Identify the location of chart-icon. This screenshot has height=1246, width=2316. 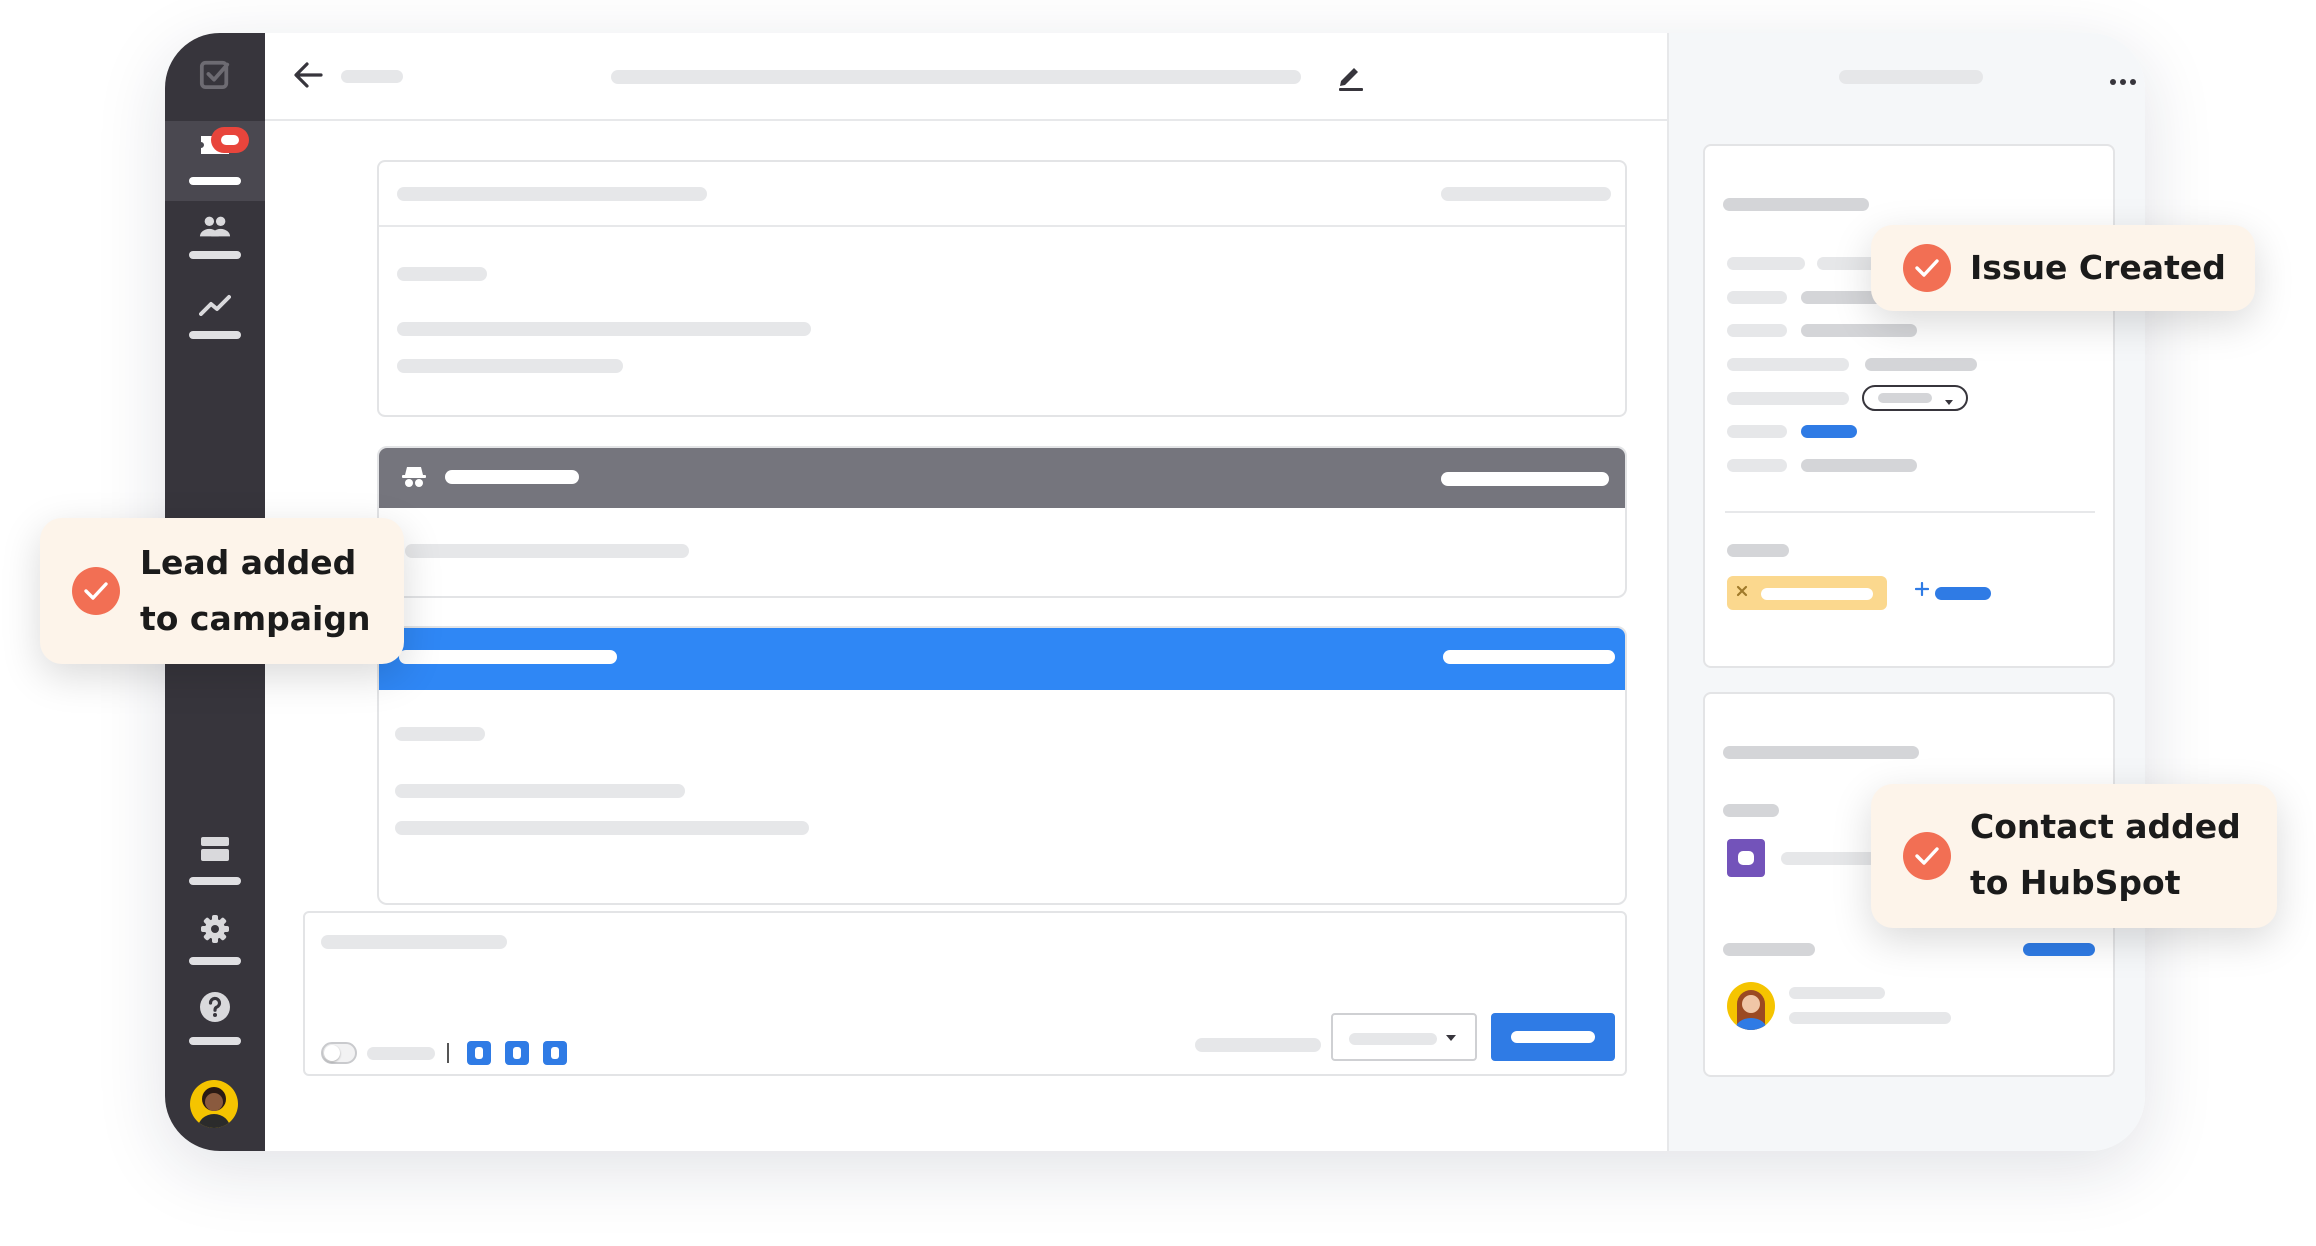
(215, 305).